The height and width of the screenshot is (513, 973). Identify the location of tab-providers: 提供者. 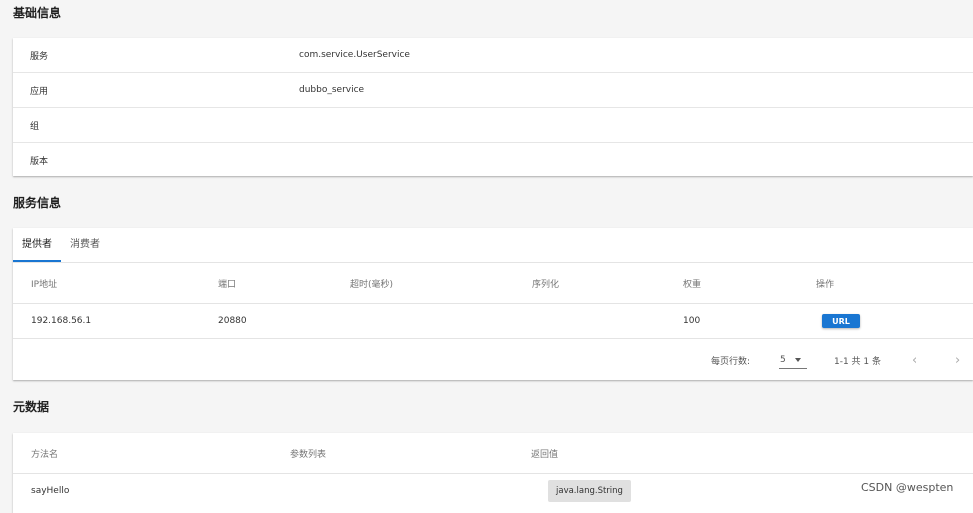
(37, 245).